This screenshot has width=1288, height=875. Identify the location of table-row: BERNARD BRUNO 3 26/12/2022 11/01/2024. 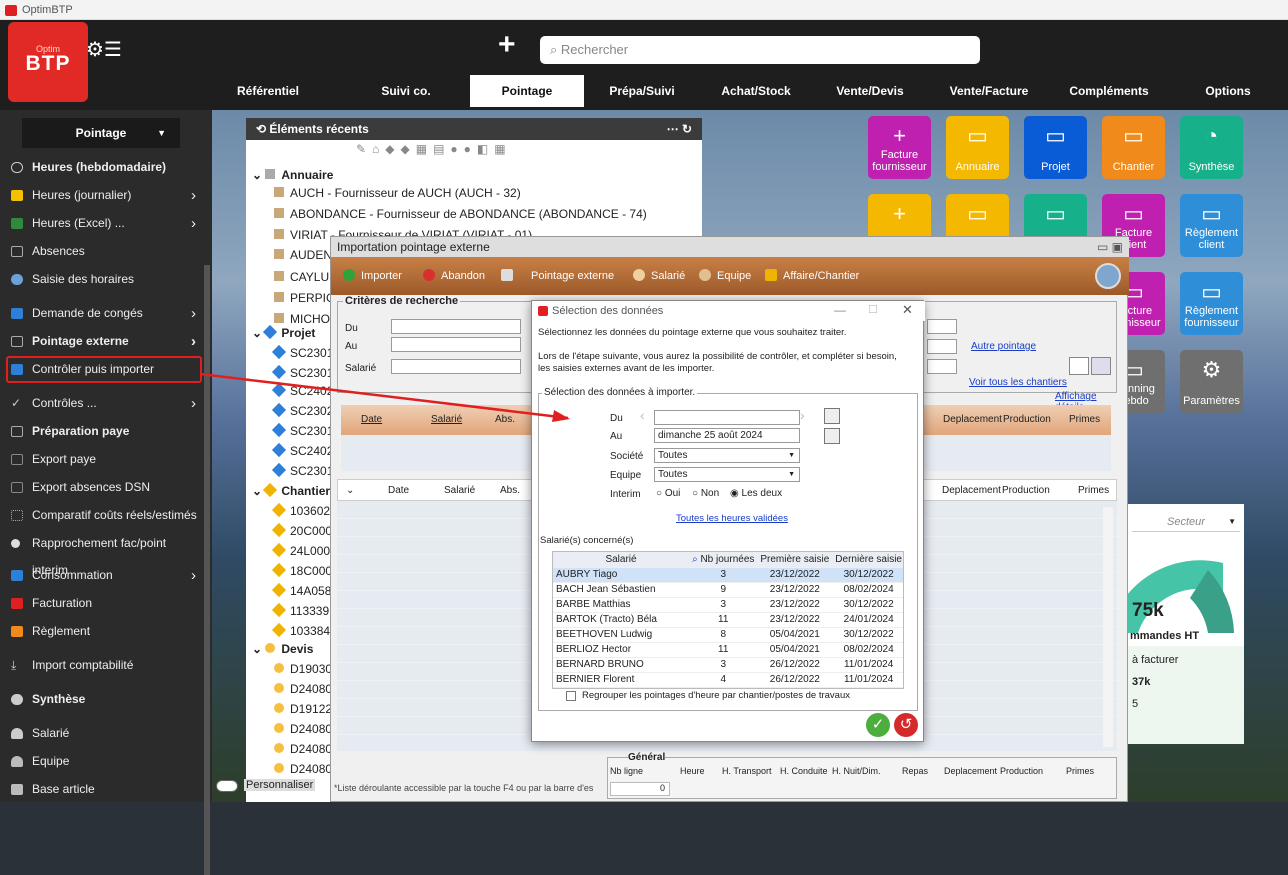
(728, 665).